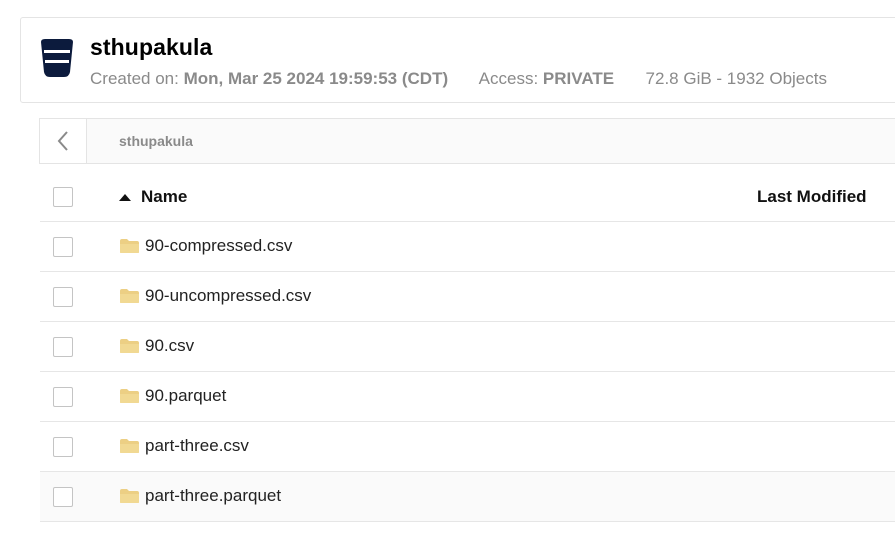 This screenshot has width=895, height=553. What do you see at coordinates (228, 295) in the screenshot?
I see `row-name: 90-uncompressed.csv` at bounding box center [228, 295].